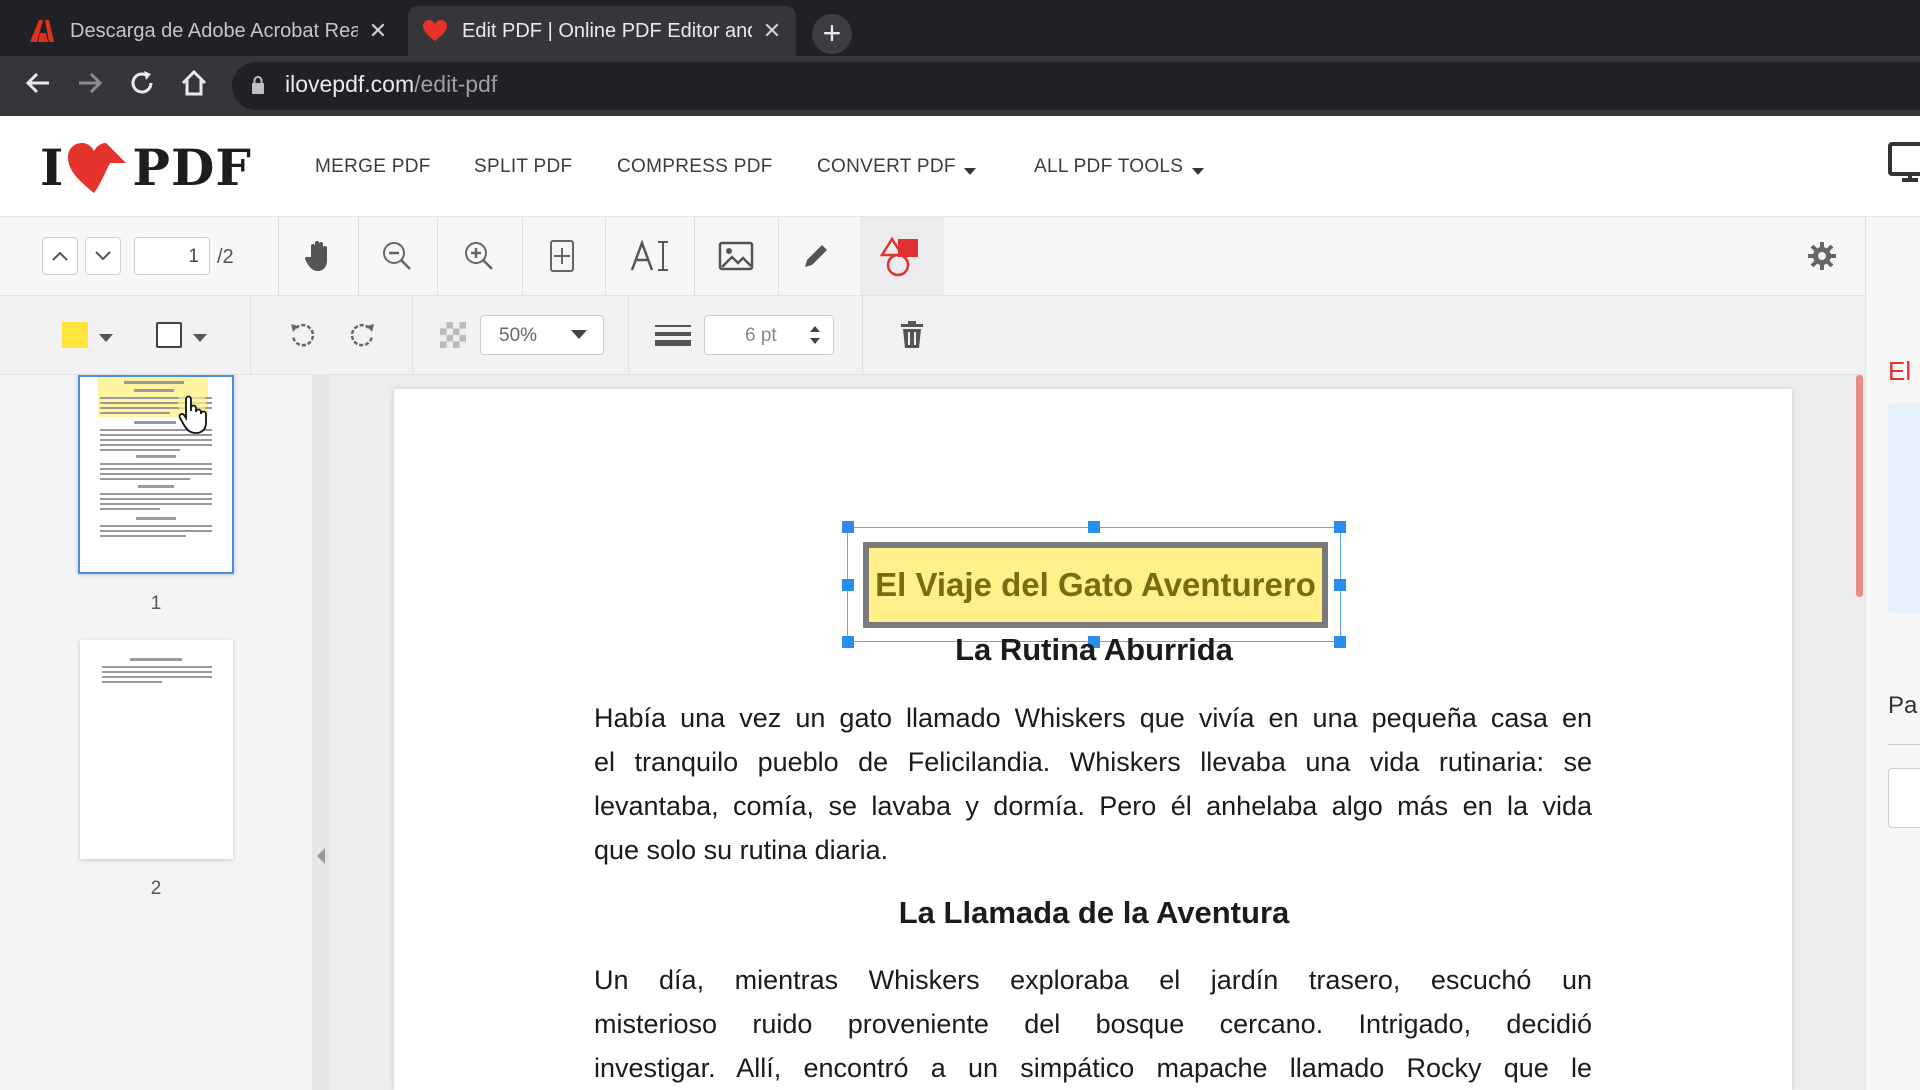 The width and height of the screenshot is (1920, 1090). Describe the element at coordinates (1859, 486) in the screenshot. I see `document-scrollbar-thumb` at that location.